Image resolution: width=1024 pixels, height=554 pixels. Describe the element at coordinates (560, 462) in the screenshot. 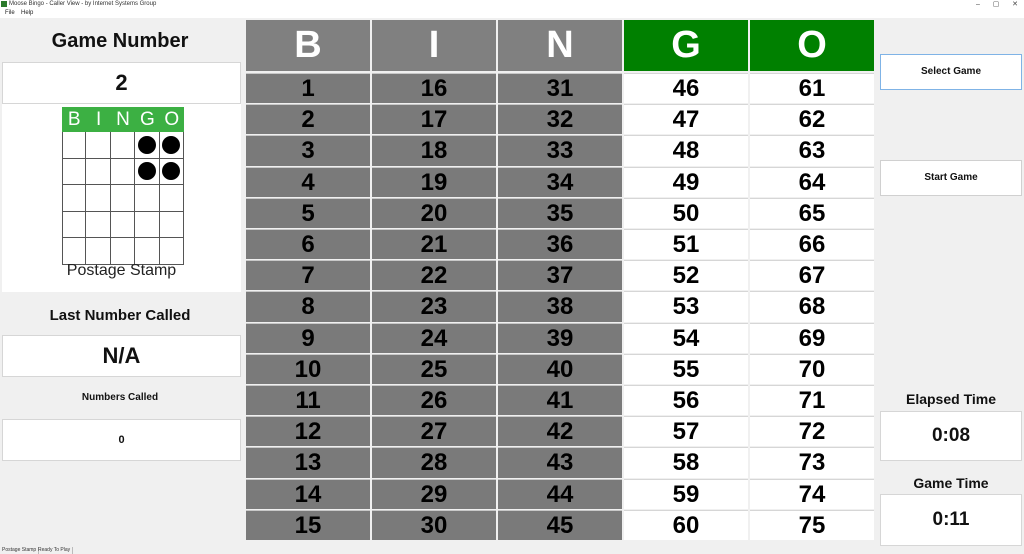

I see `number-cell-43: 43` at that location.